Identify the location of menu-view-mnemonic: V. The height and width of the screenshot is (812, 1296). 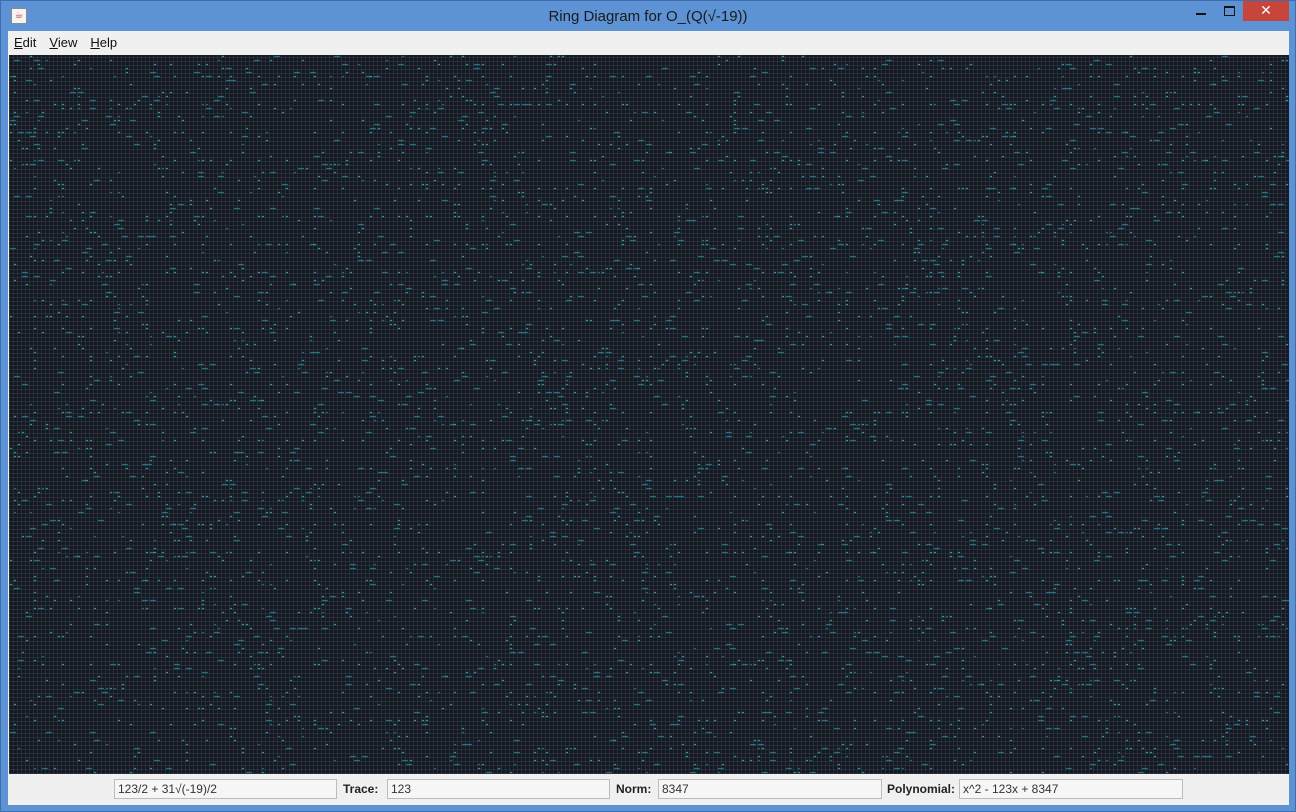
(53, 42).